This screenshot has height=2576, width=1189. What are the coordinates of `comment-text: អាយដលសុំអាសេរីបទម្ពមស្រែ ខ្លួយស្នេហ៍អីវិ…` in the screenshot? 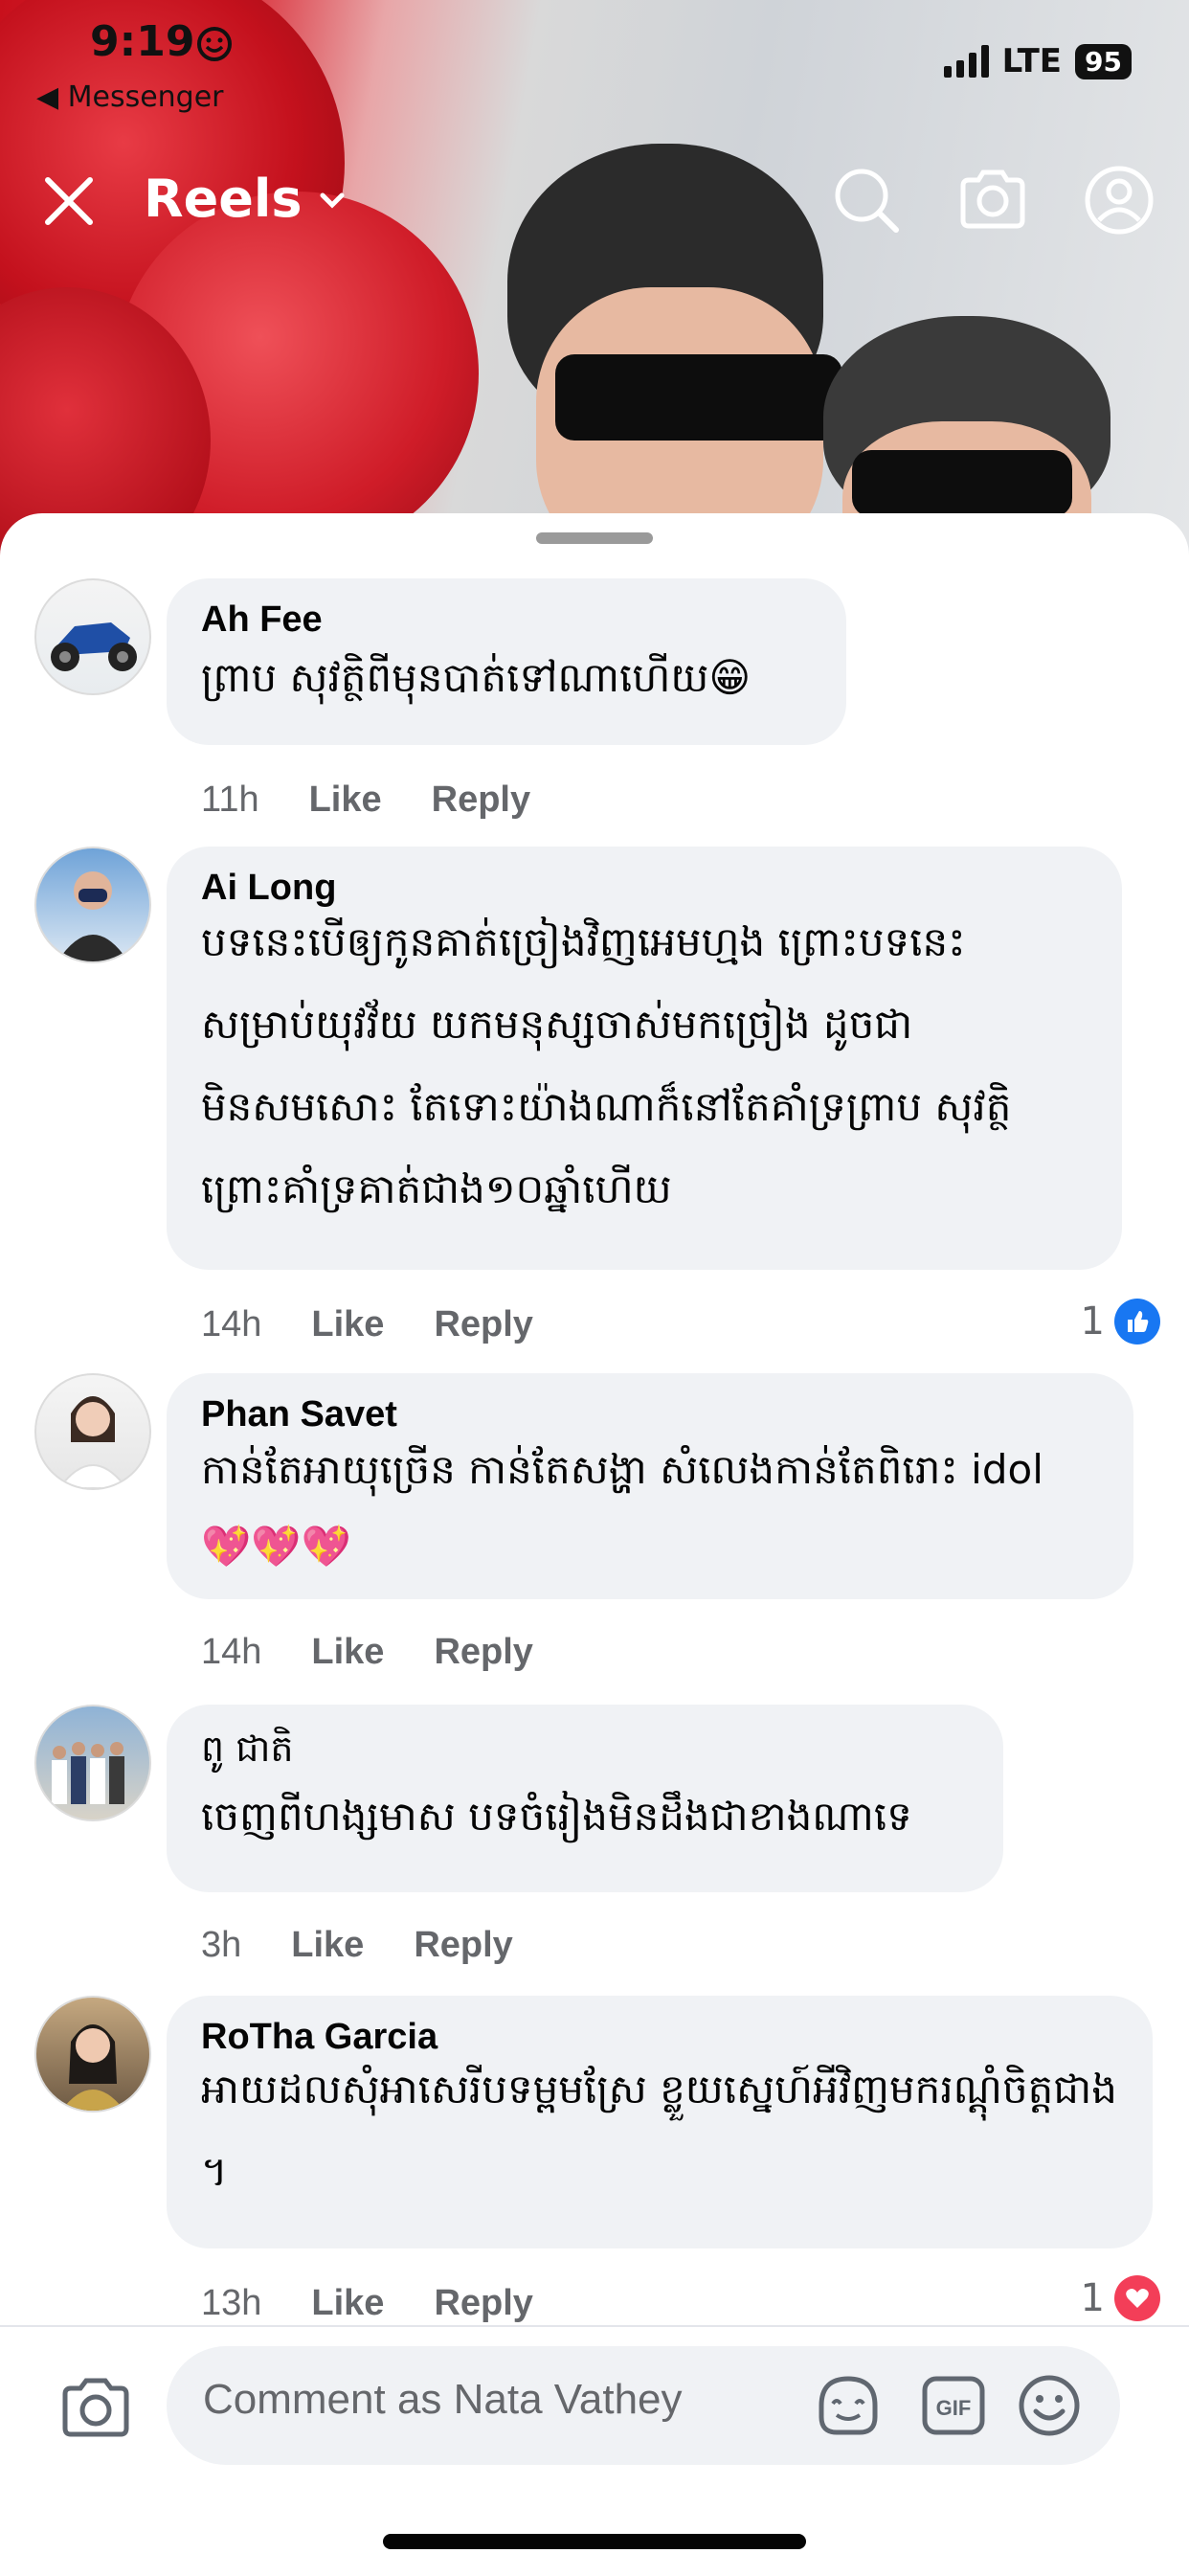 It's located at (659, 2130).